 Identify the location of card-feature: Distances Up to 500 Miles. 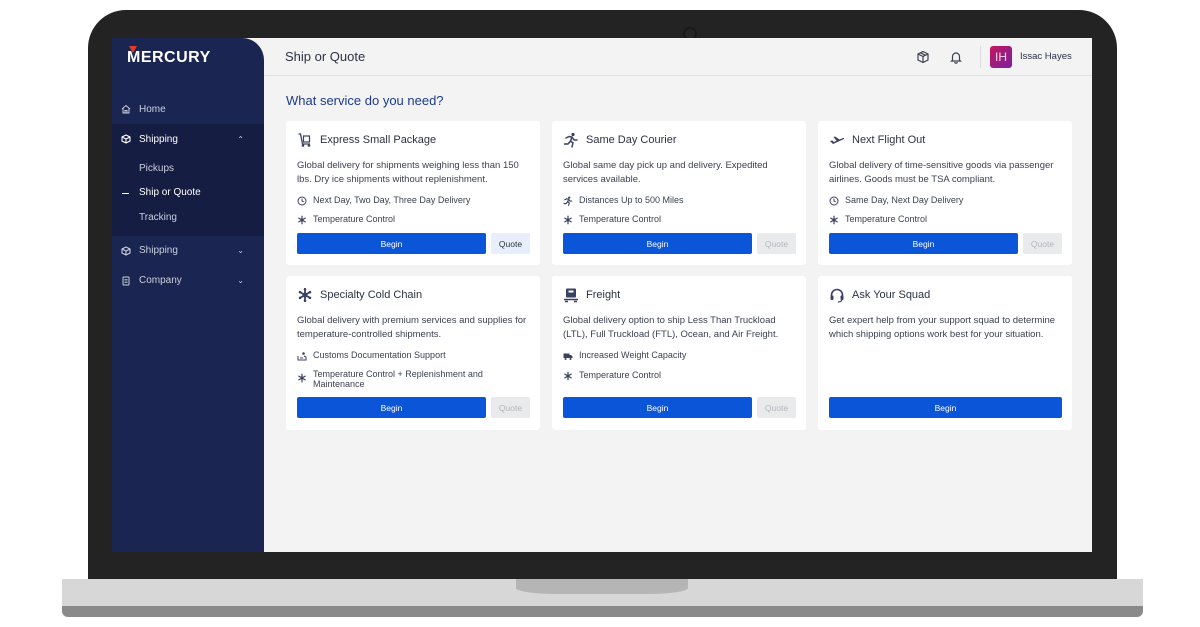
(623, 200).